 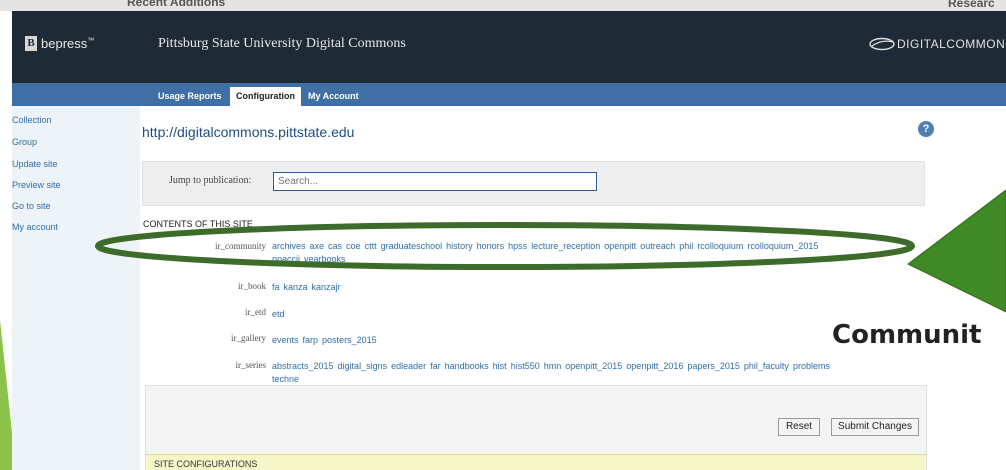 What do you see at coordinates (248, 132) in the screenshot?
I see `site-url: http://digitalcommons.pittstate.edu` at bounding box center [248, 132].